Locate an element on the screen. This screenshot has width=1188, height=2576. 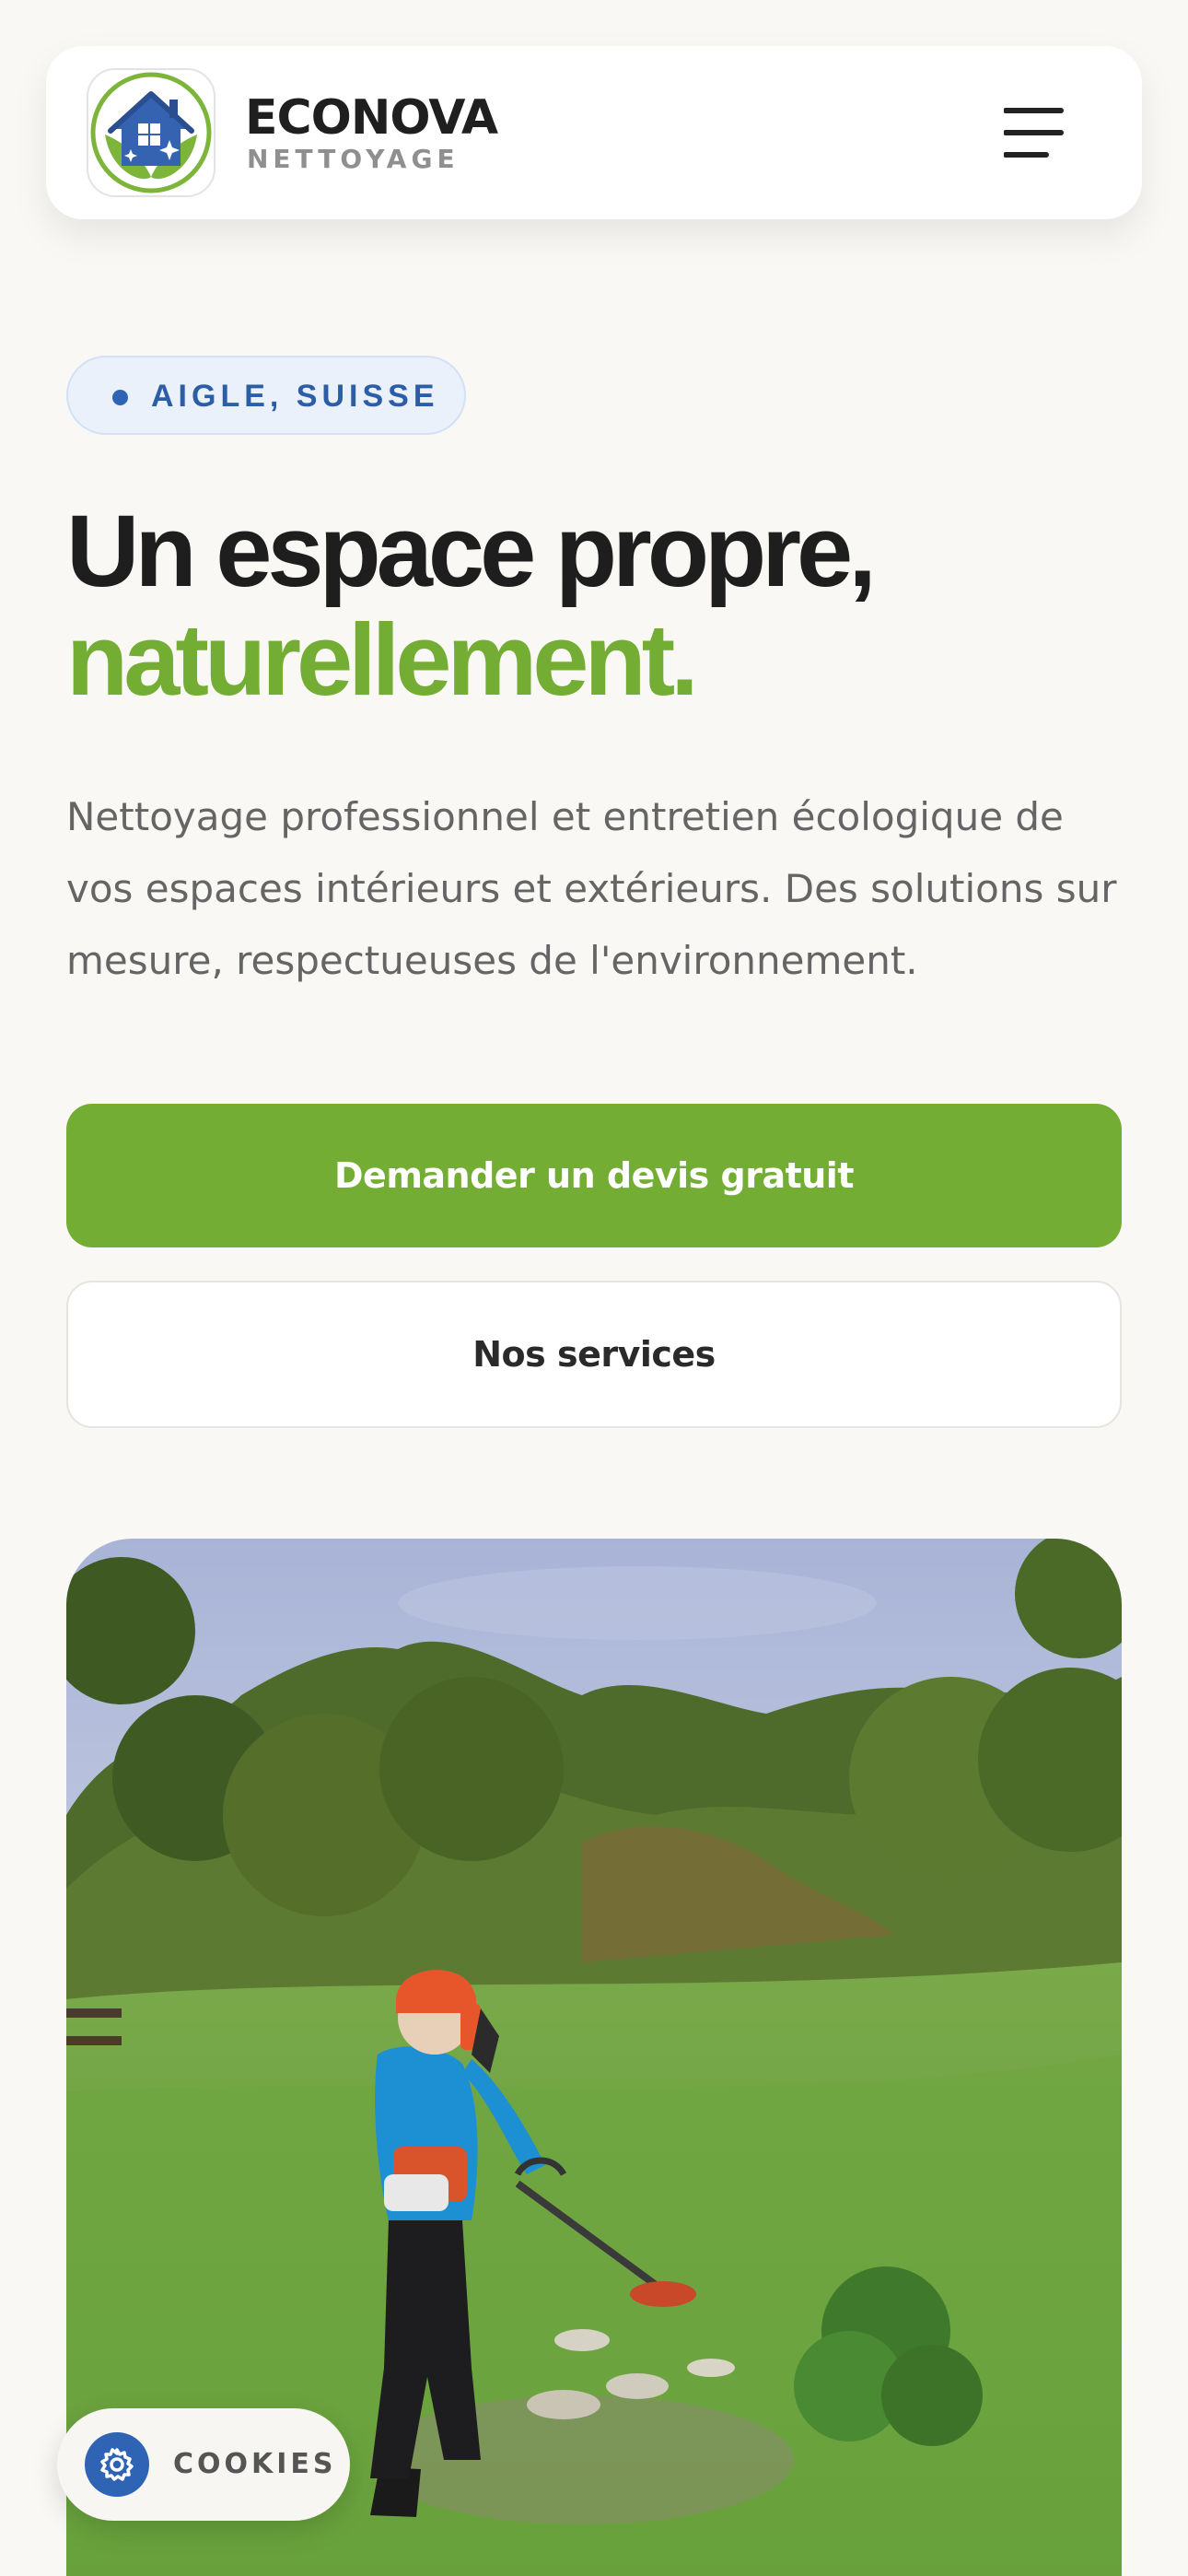
location-badge-label: AIGLE, SUISSE is located at coordinates (295, 396).